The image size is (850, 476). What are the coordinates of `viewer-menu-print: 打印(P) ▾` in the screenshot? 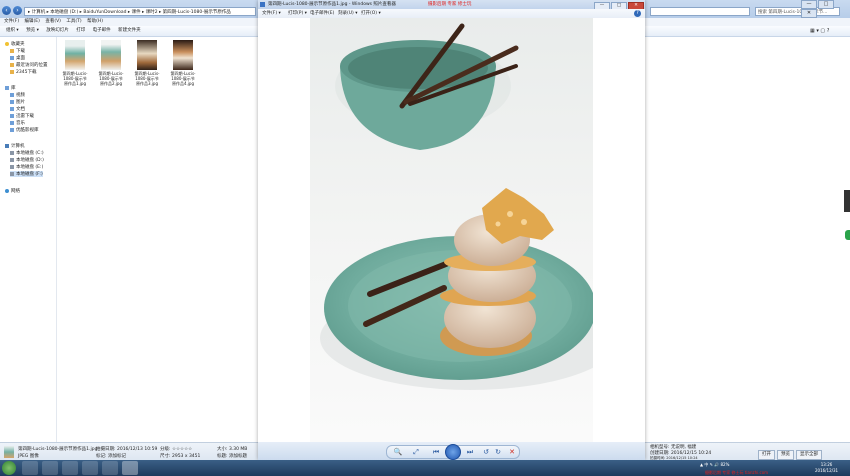 It's located at (297, 13).